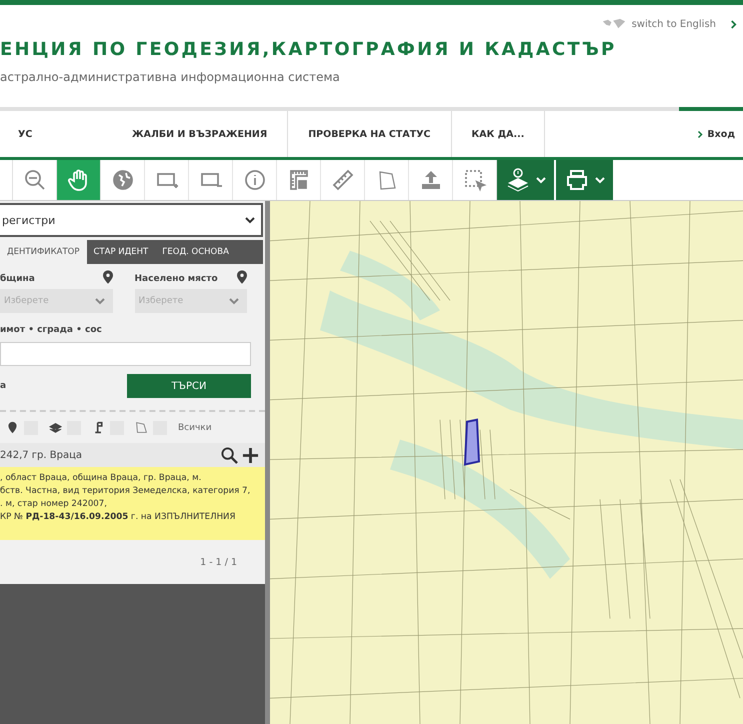 The width and height of the screenshot is (743, 724). Describe the element at coordinates (17, 279) in the screenshot. I see `field-label: бщина` at that location.